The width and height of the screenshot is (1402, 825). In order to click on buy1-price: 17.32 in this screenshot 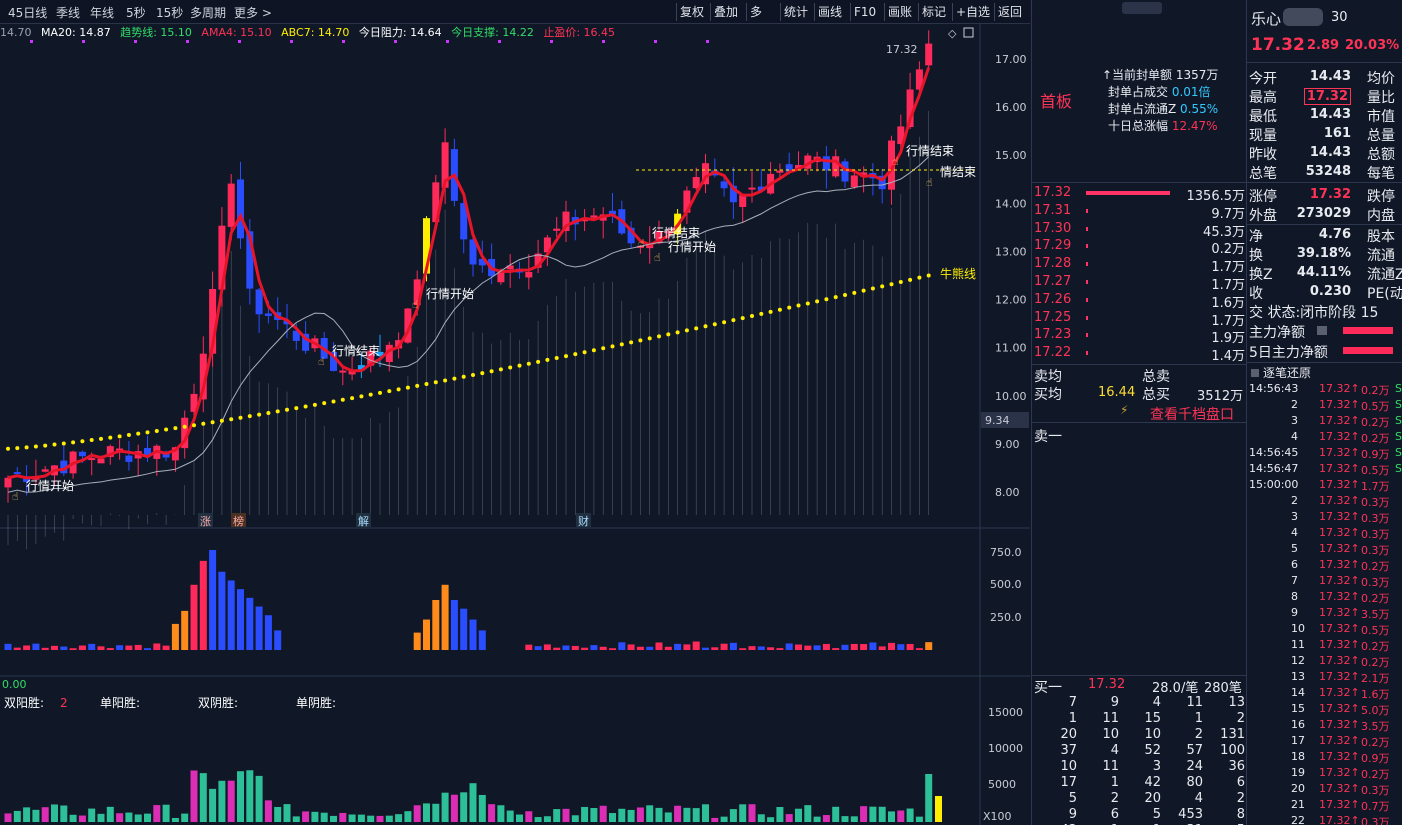, I will do `click(1107, 684)`.